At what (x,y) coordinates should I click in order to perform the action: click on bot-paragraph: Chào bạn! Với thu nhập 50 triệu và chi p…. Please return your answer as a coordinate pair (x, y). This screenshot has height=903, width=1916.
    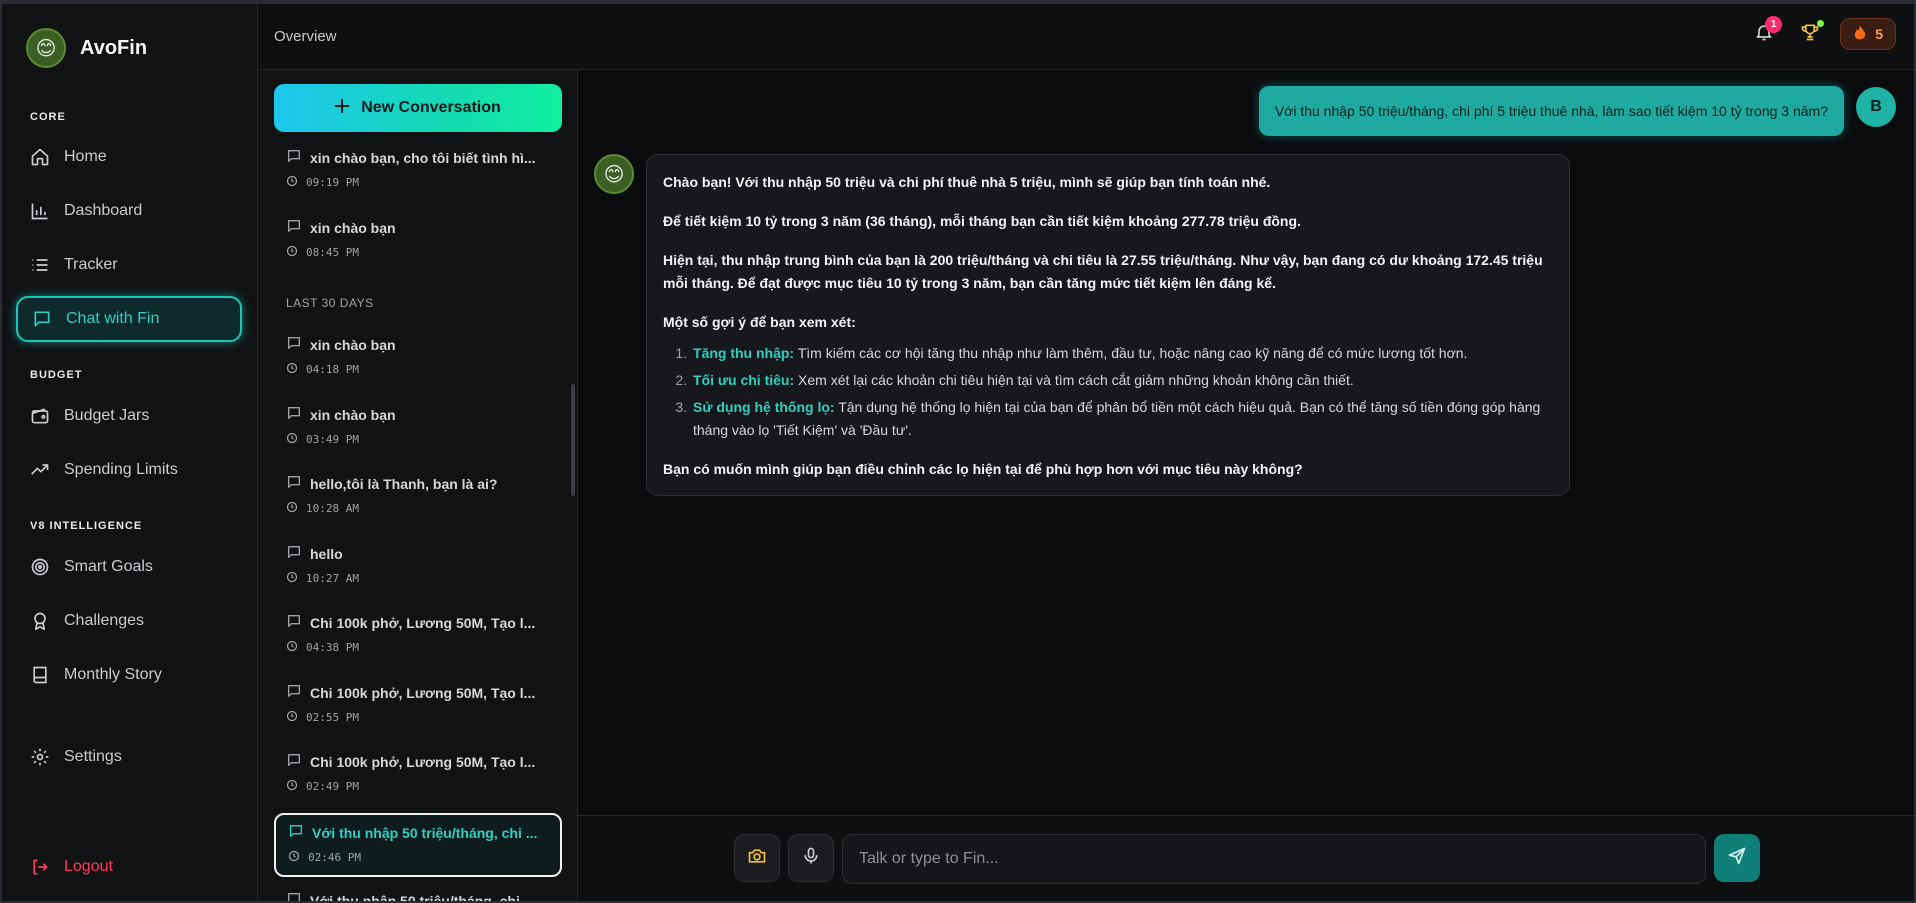
    Looking at the image, I should click on (967, 182).